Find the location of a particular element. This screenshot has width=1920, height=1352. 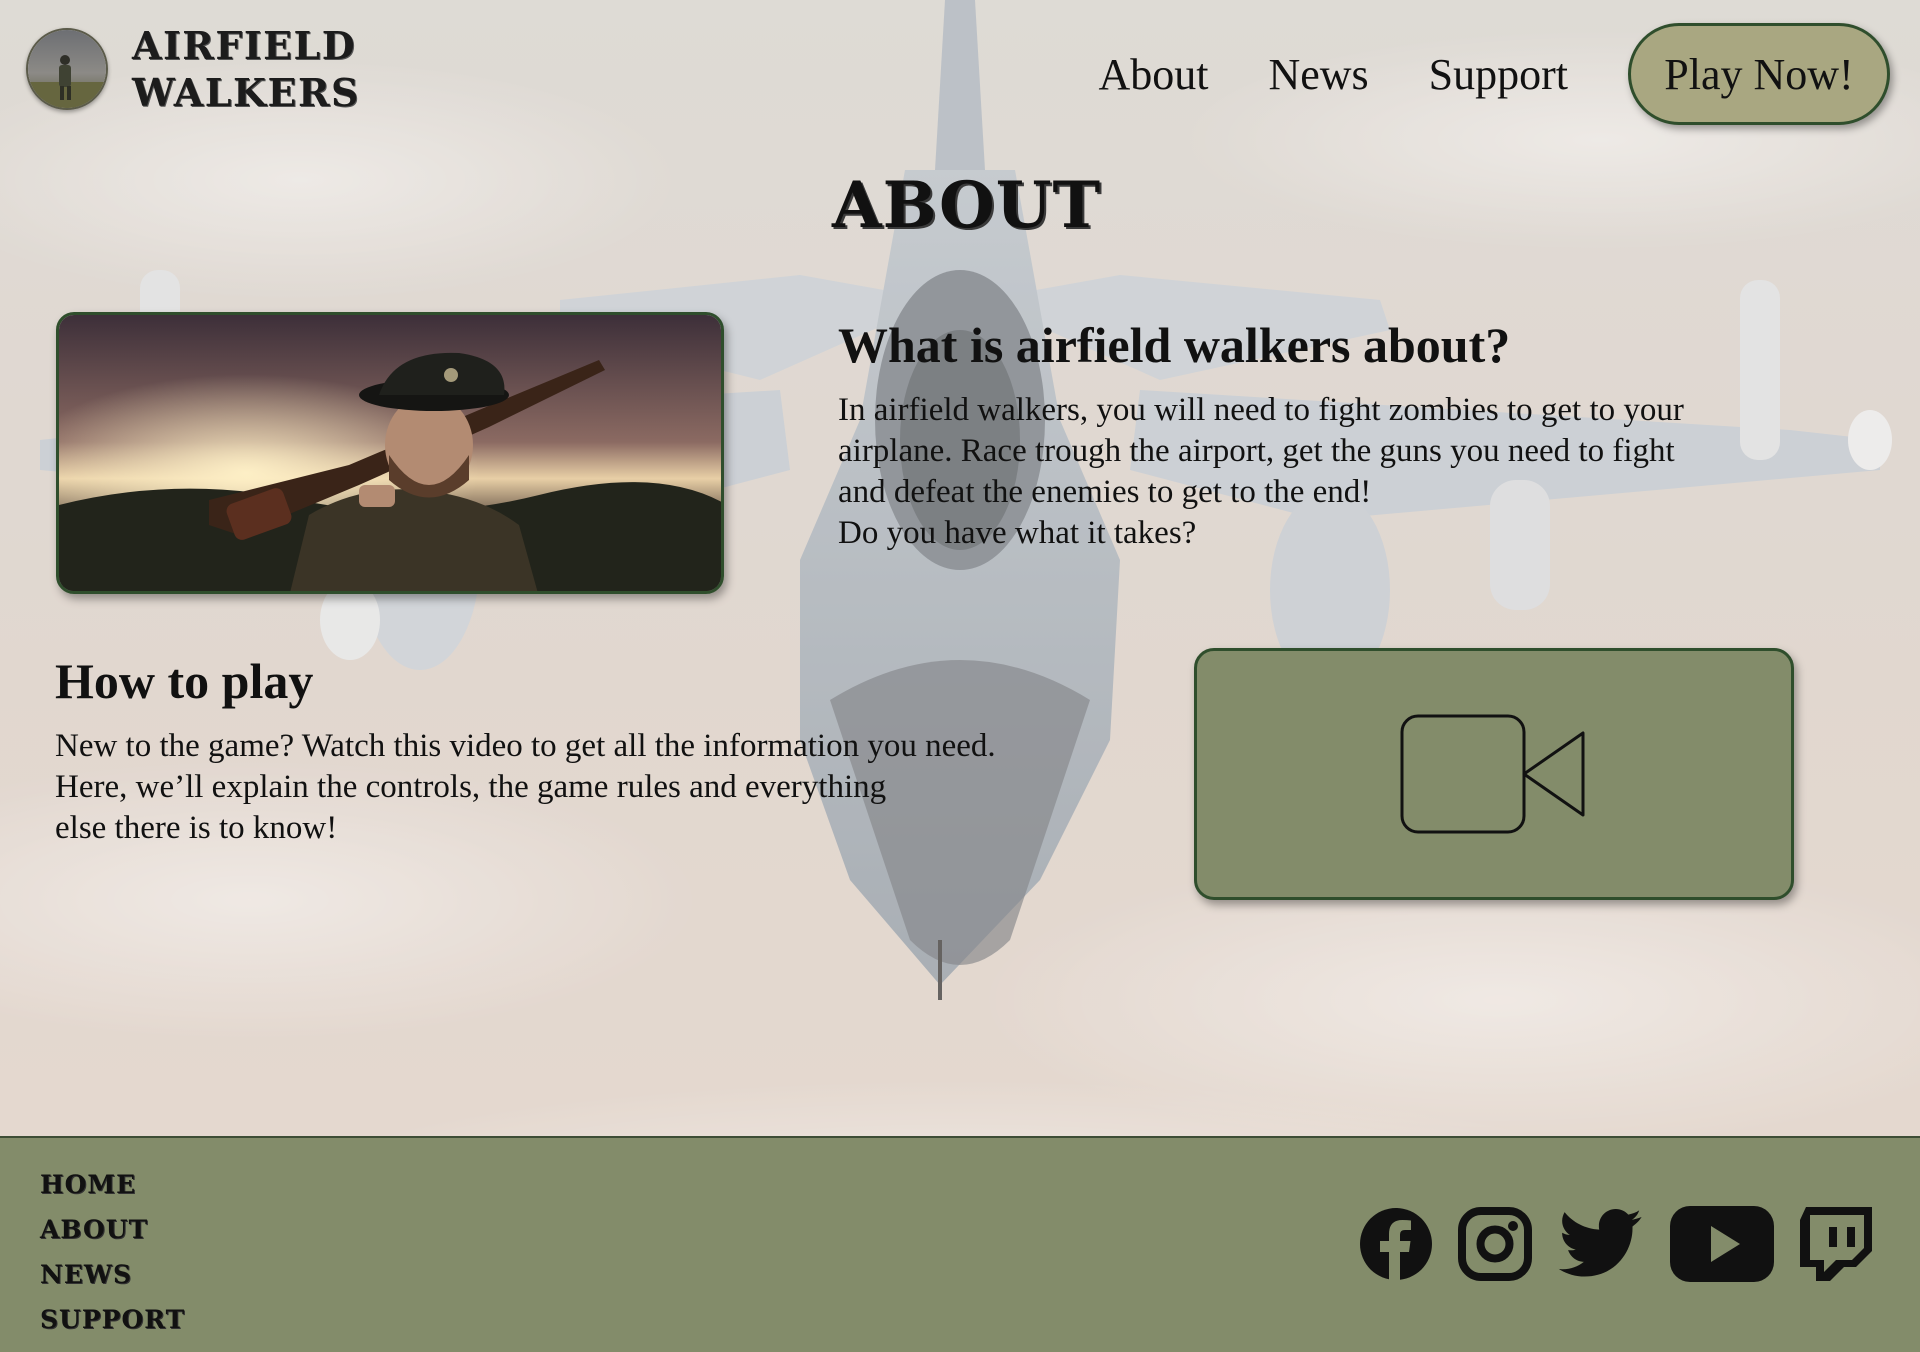

page-title: ABOUT is located at coordinates (967, 205).